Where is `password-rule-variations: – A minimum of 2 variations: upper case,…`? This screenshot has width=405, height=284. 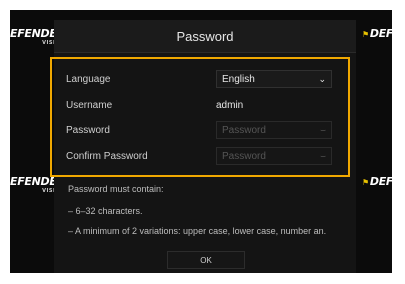
password-rule-variations: – A minimum of 2 variations: upper case,… is located at coordinates (197, 231).